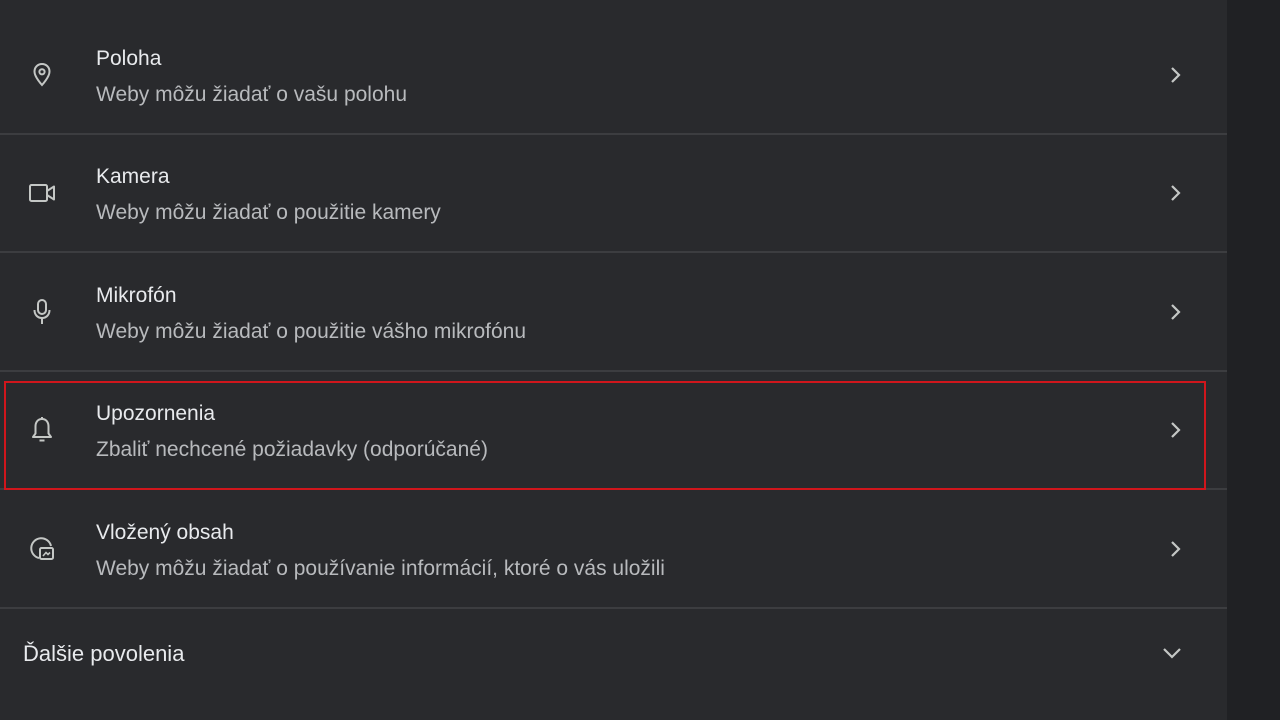  What do you see at coordinates (613, 655) in the screenshot?
I see `more-permissions-expander: Ďalšie povolenia` at bounding box center [613, 655].